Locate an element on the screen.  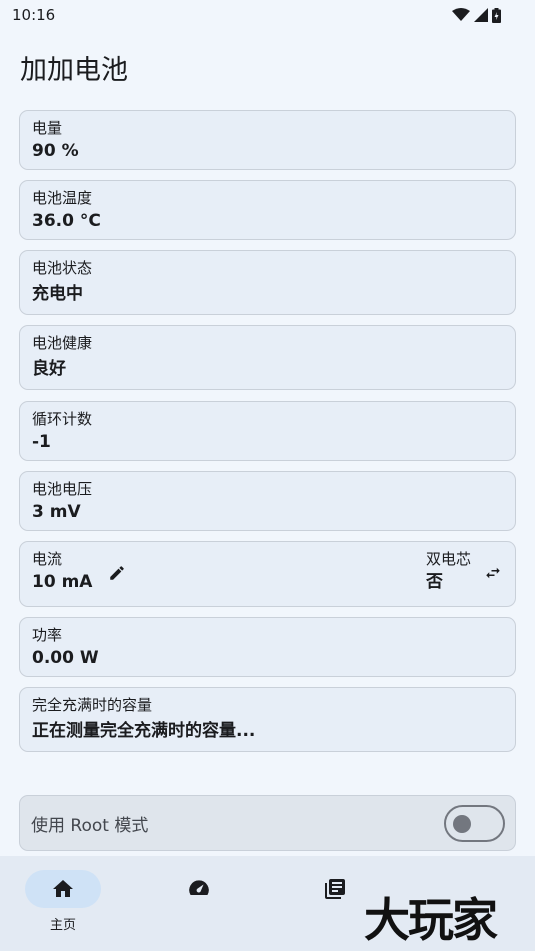
app-title: 加加电池 is located at coordinates (74, 70).